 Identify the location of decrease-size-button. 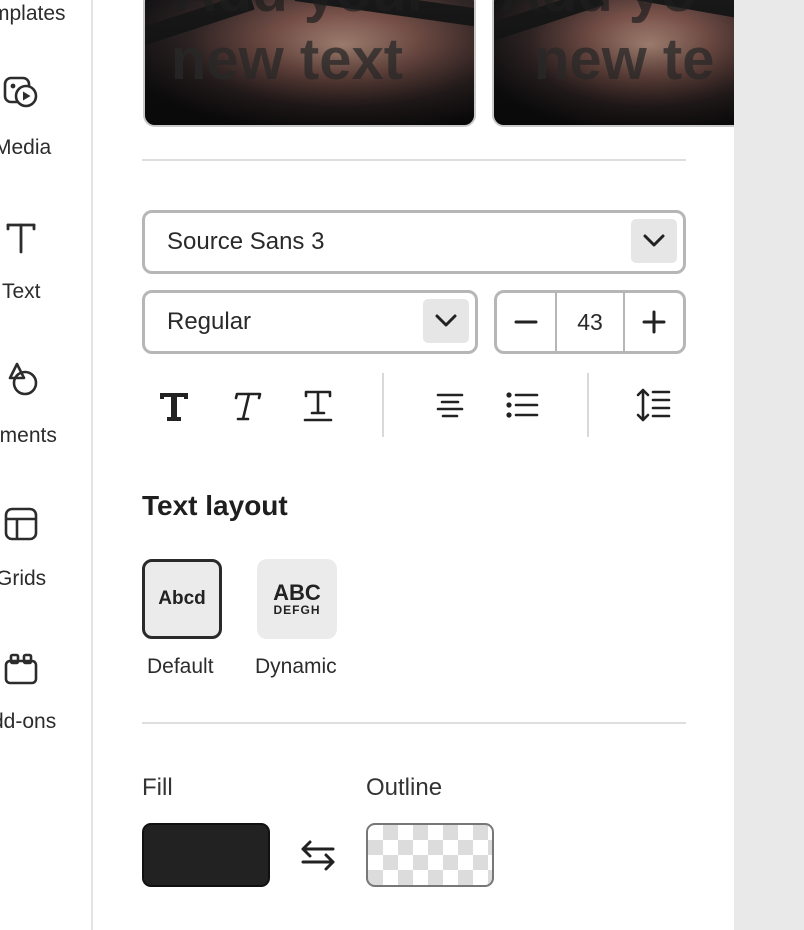
(526, 322).